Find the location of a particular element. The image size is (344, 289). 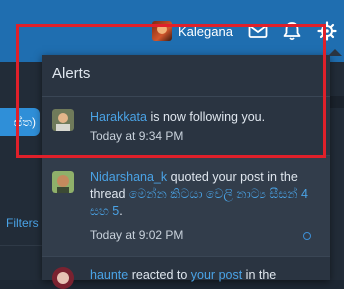

alert-item: haunte reacted to your post in the is located at coordinates (186, 272).